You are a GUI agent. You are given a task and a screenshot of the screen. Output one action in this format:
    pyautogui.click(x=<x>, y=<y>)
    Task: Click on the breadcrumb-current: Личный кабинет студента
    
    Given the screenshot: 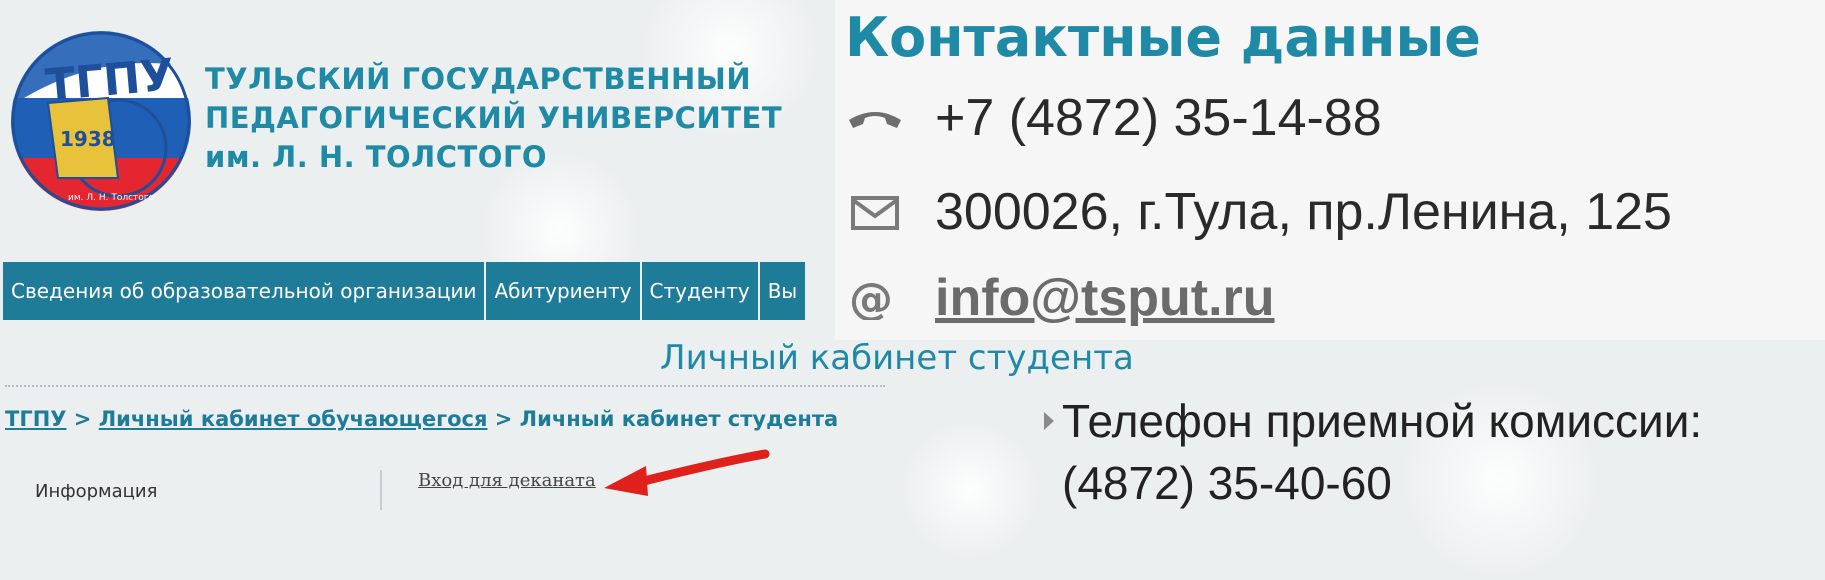 What is the action you would take?
    pyautogui.click(x=679, y=419)
    